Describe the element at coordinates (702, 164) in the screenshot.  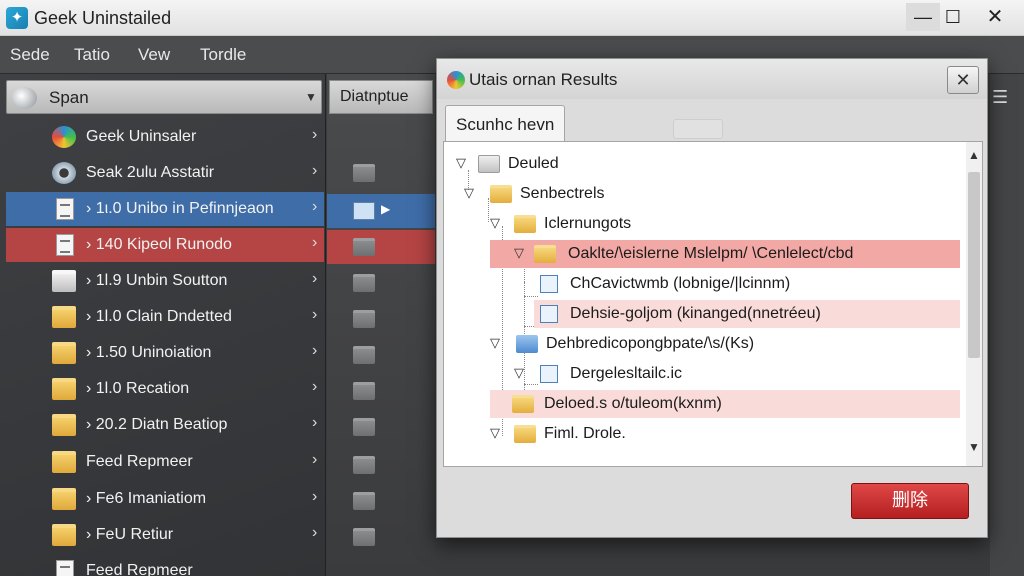
I see `tree-node: ▽ Deuled` at that location.